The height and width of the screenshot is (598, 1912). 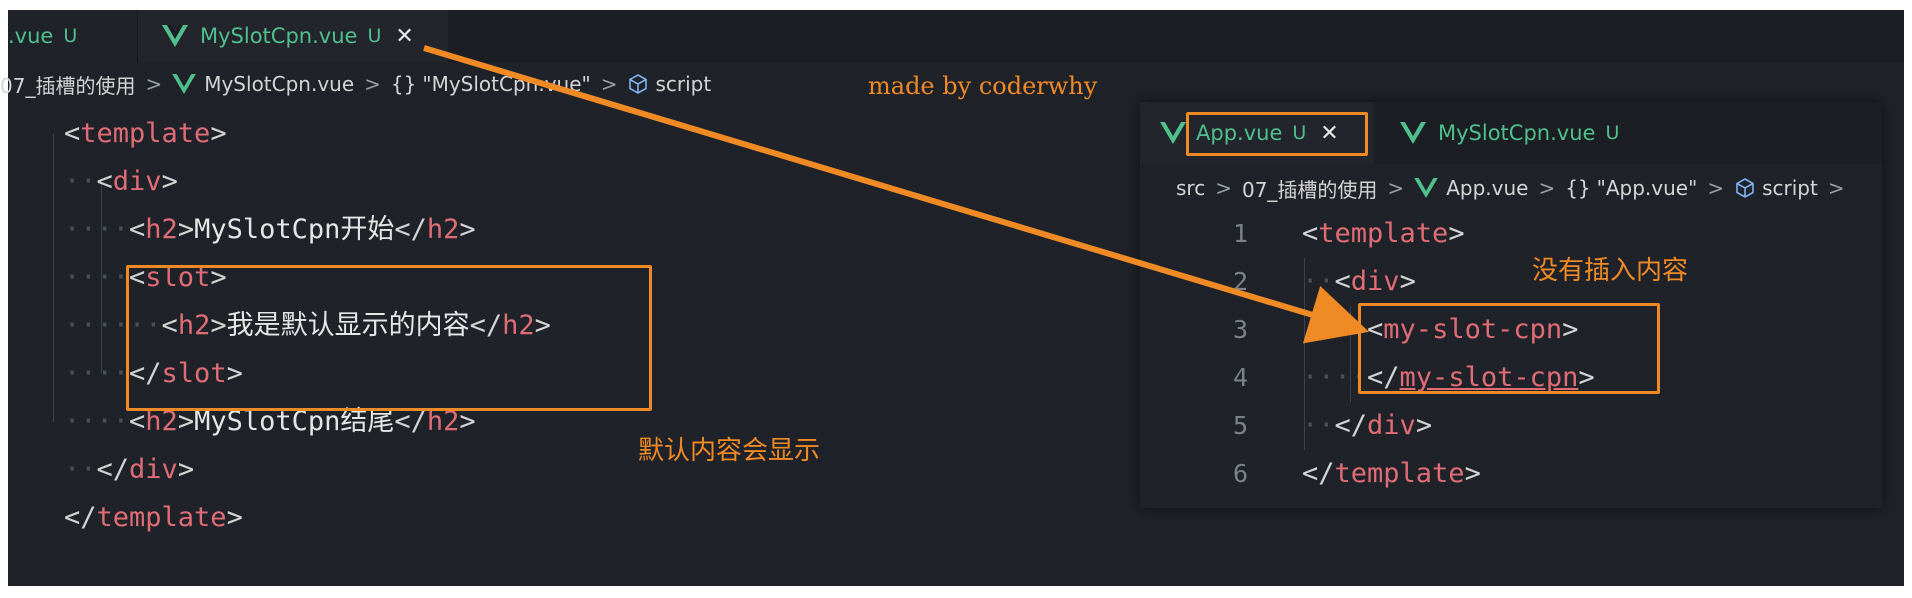 What do you see at coordinates (729, 451) in the screenshot?
I see `annotation-default-shown: 默认内容会显示` at bounding box center [729, 451].